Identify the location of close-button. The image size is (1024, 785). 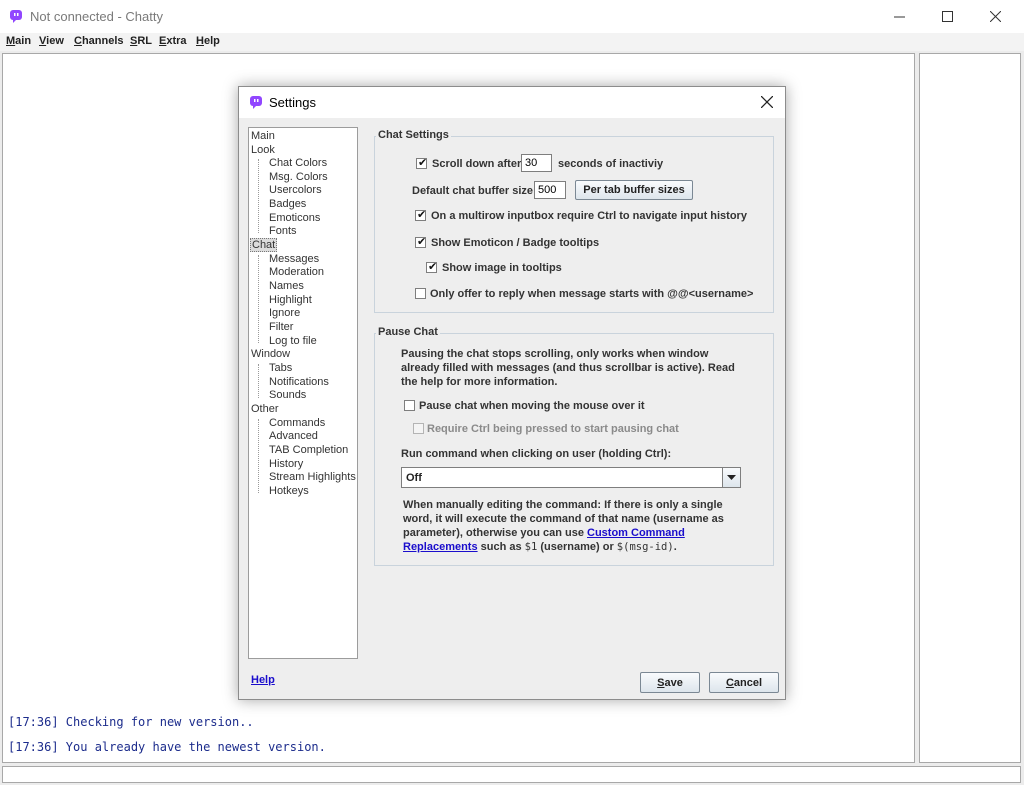
(995, 16).